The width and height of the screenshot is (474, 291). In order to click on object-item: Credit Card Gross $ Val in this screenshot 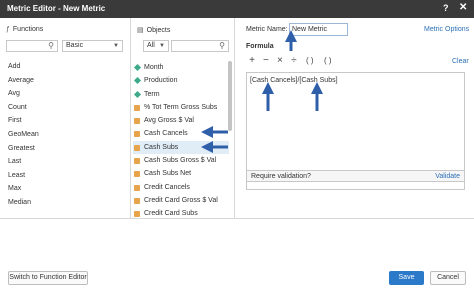, I will do `click(181, 200)`.